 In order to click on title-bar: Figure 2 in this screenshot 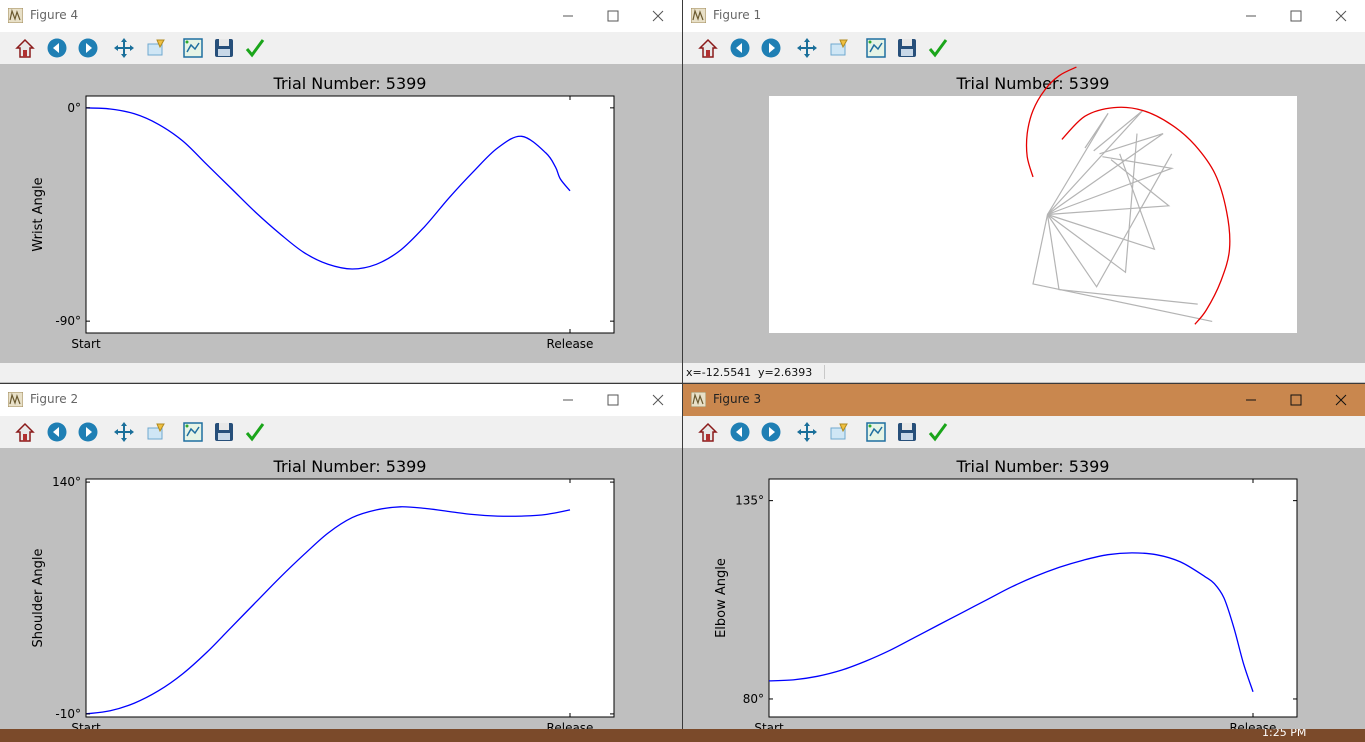, I will do `click(341, 400)`.